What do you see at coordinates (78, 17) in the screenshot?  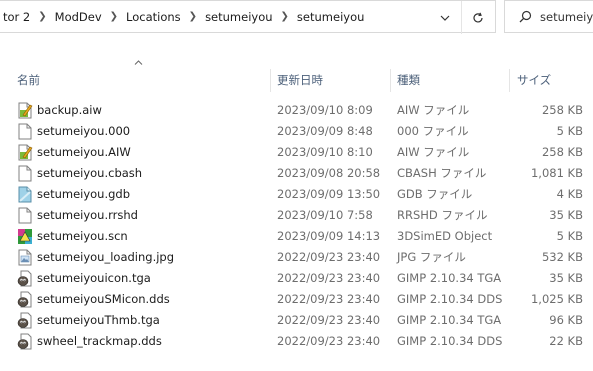 I see `breadcrumb-item-1: ModDev` at bounding box center [78, 17].